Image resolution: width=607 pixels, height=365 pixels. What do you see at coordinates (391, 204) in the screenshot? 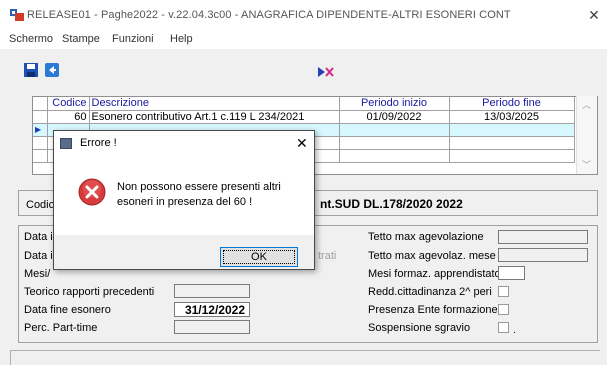
I see `codice-description: nt.SUD DL.178/2020 2022` at bounding box center [391, 204].